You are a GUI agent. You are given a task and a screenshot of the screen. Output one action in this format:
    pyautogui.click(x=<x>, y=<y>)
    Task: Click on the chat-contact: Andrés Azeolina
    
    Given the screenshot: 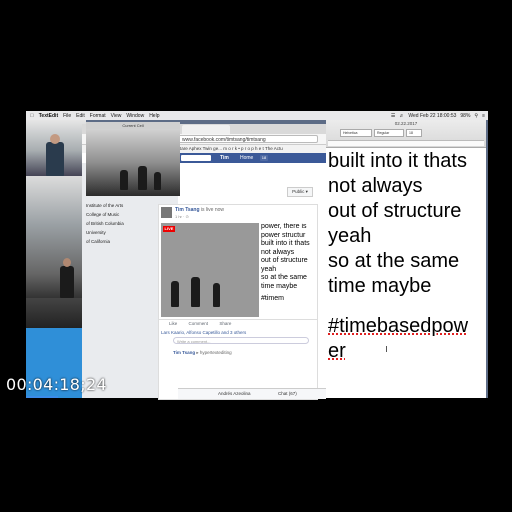 What is the action you would take?
    pyautogui.click(x=234, y=394)
    